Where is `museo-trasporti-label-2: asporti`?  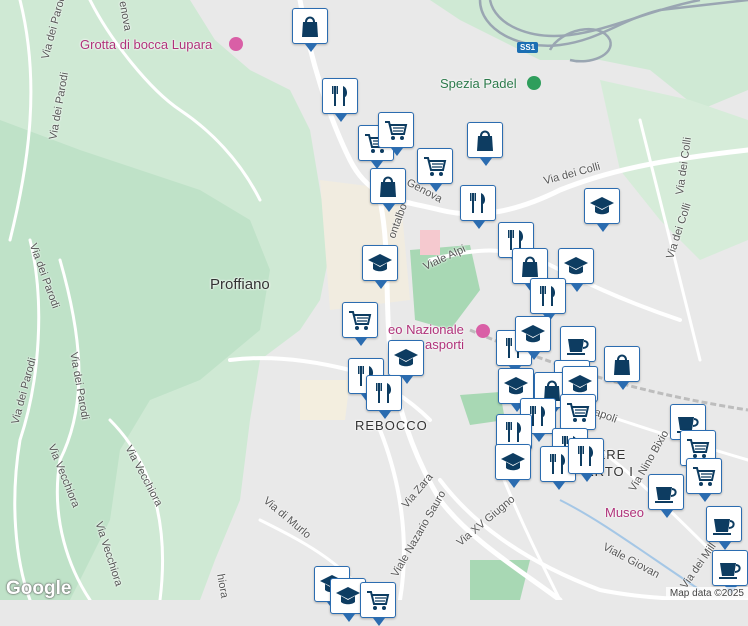 museo-trasporti-label-2: asporti is located at coordinates (444, 344).